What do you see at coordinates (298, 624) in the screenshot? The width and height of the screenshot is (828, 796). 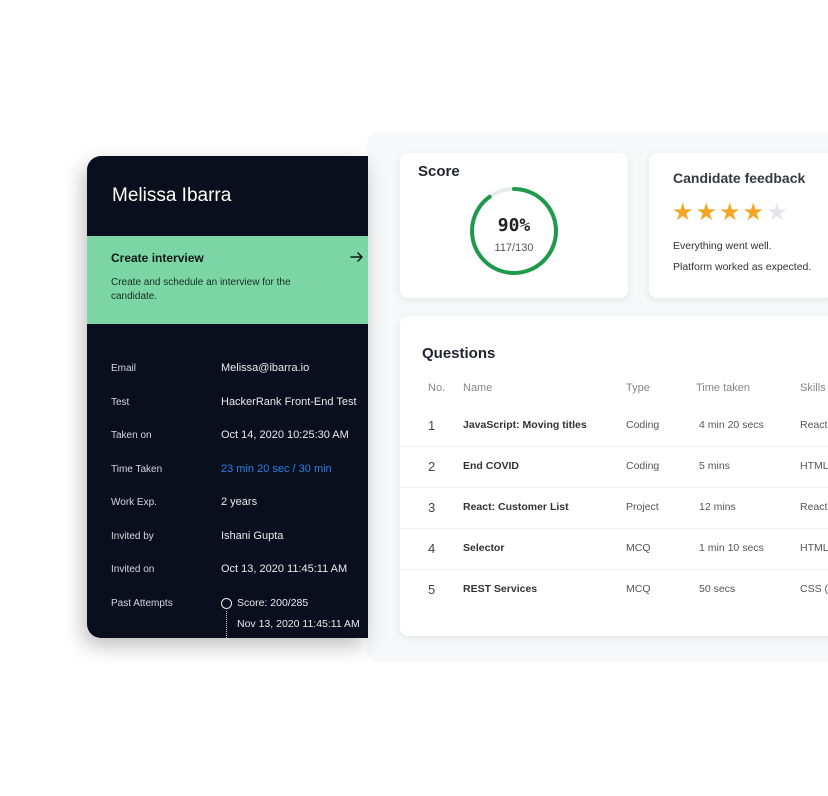 I see `past-attempt-date: Nov 13, 2020 11:45:11 AM` at bounding box center [298, 624].